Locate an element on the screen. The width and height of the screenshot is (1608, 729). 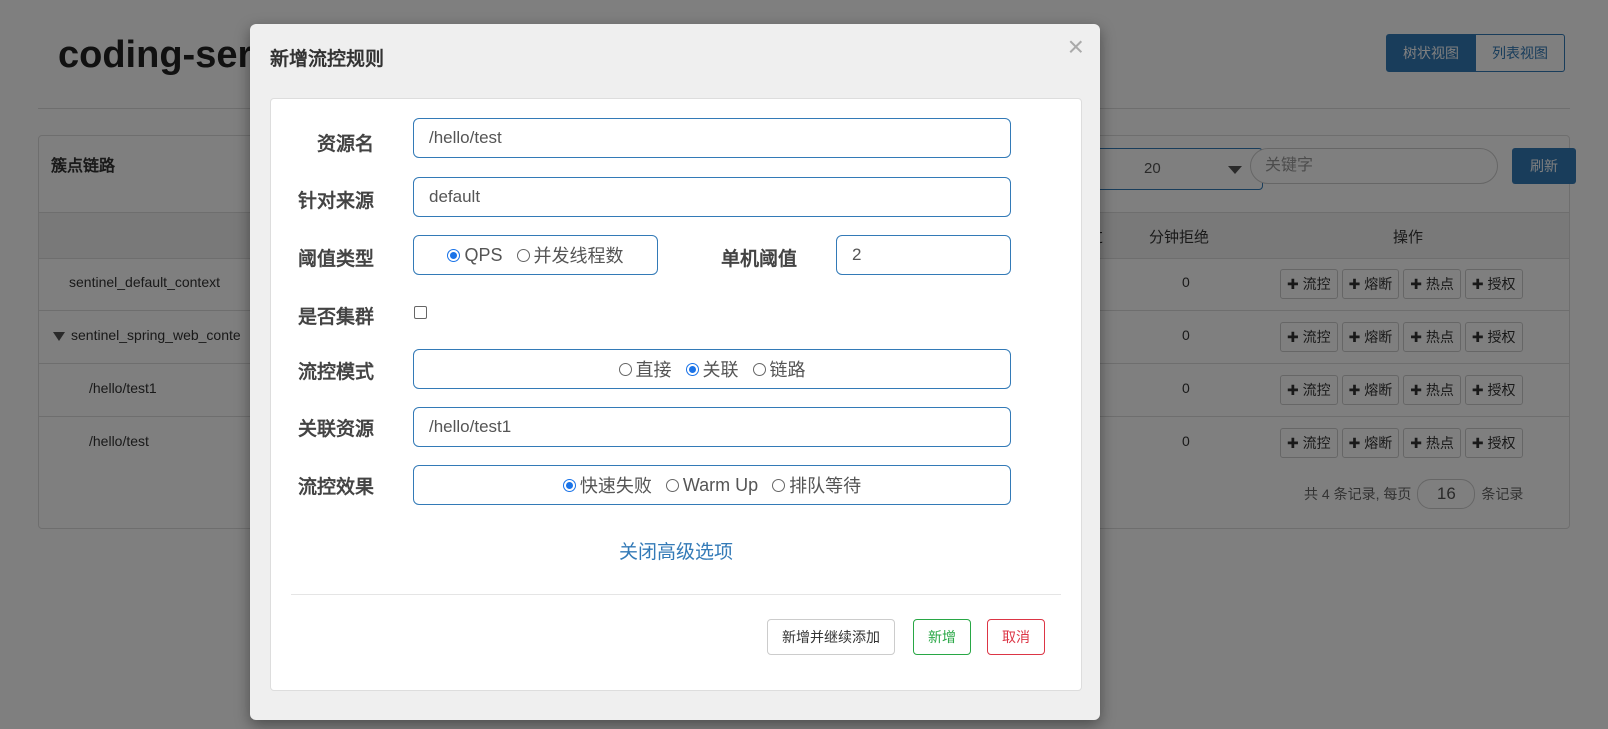
effect-radios: 快速失败 Warm Up 排队等待 is located at coordinates (712, 485).